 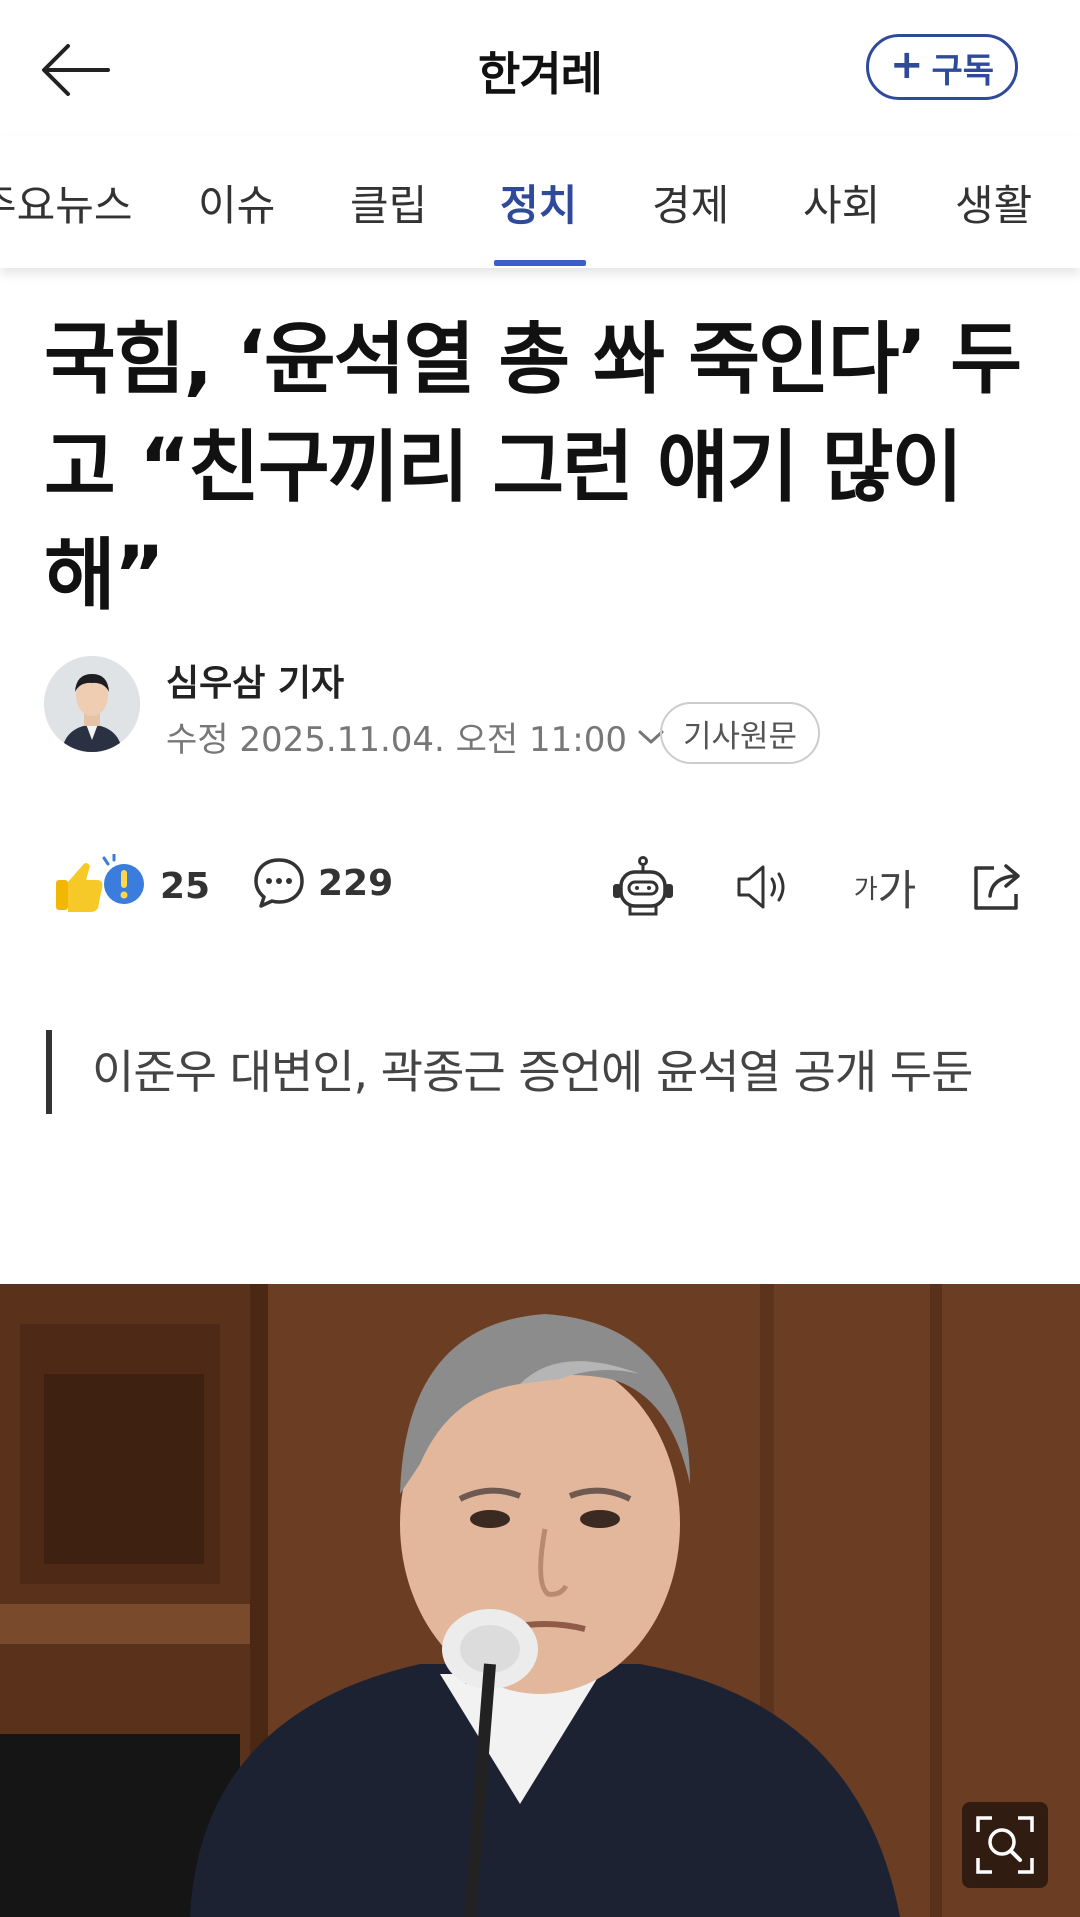 I want to click on updated-time: 수정 2025.11.04. 오전 11:00, so click(x=397, y=740).